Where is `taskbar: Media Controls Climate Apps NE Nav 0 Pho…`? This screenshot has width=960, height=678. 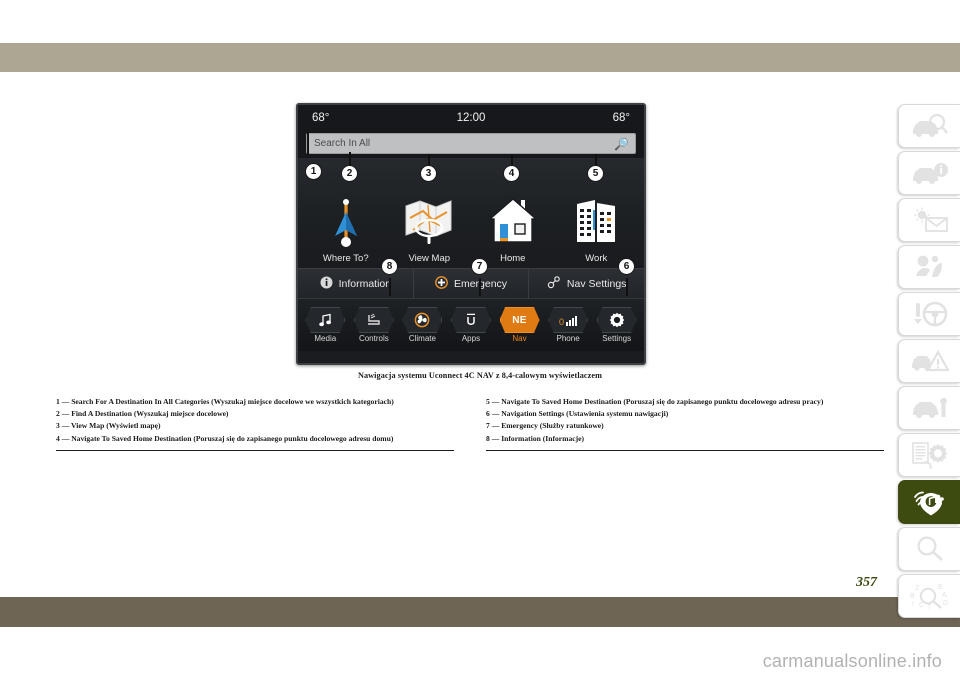
taskbar: Media Controls Climate Apps NE Nav 0 Pho… is located at coordinates (471, 324).